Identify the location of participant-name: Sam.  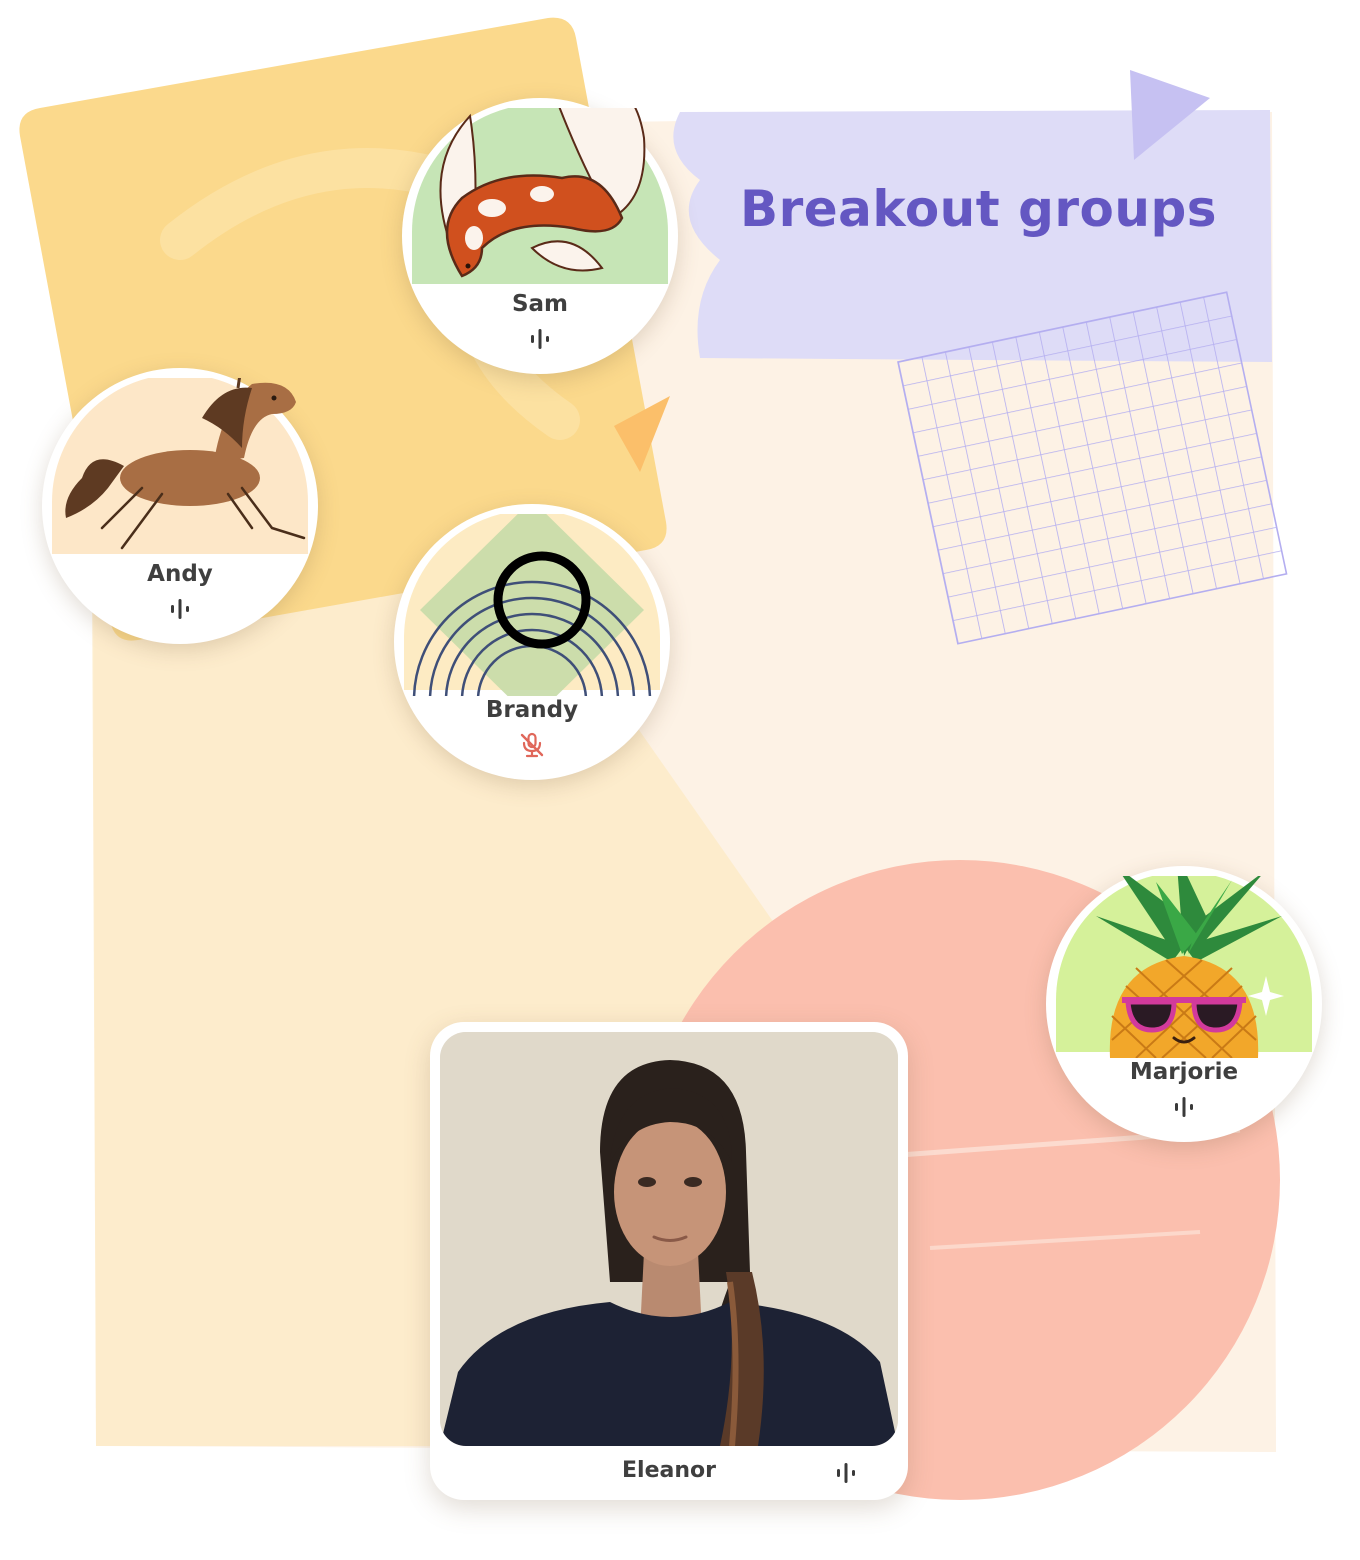
(540, 304).